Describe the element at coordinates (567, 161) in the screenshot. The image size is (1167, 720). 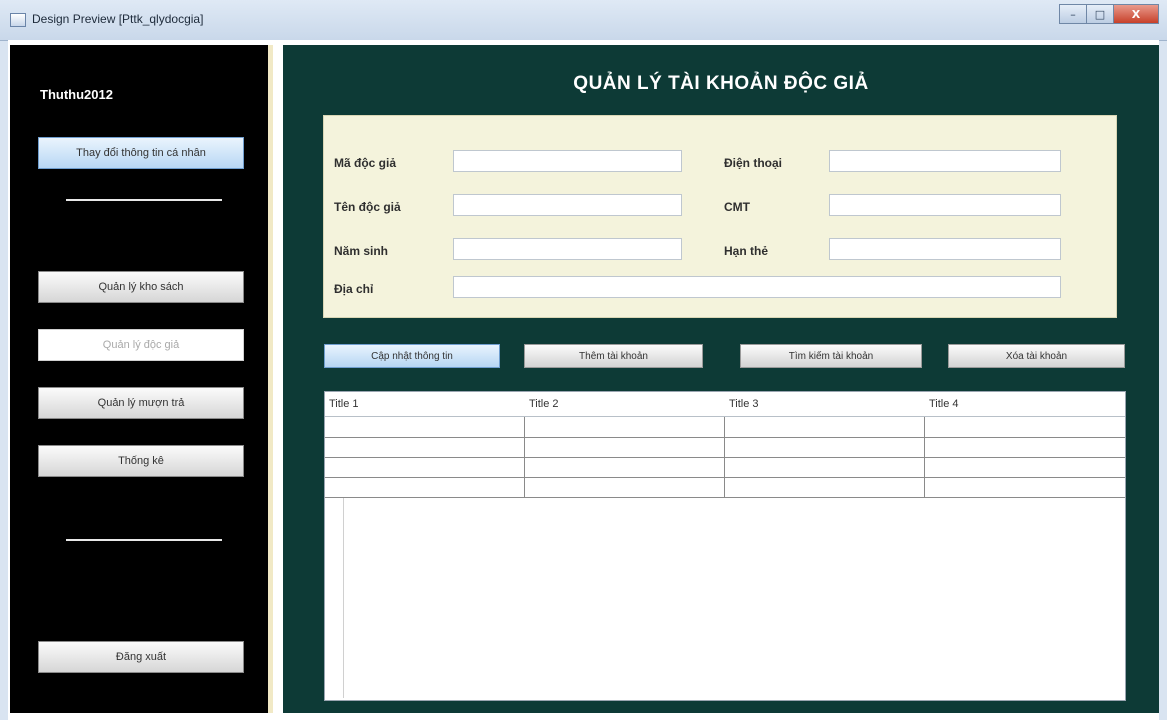
I see `reader-id-input` at that location.